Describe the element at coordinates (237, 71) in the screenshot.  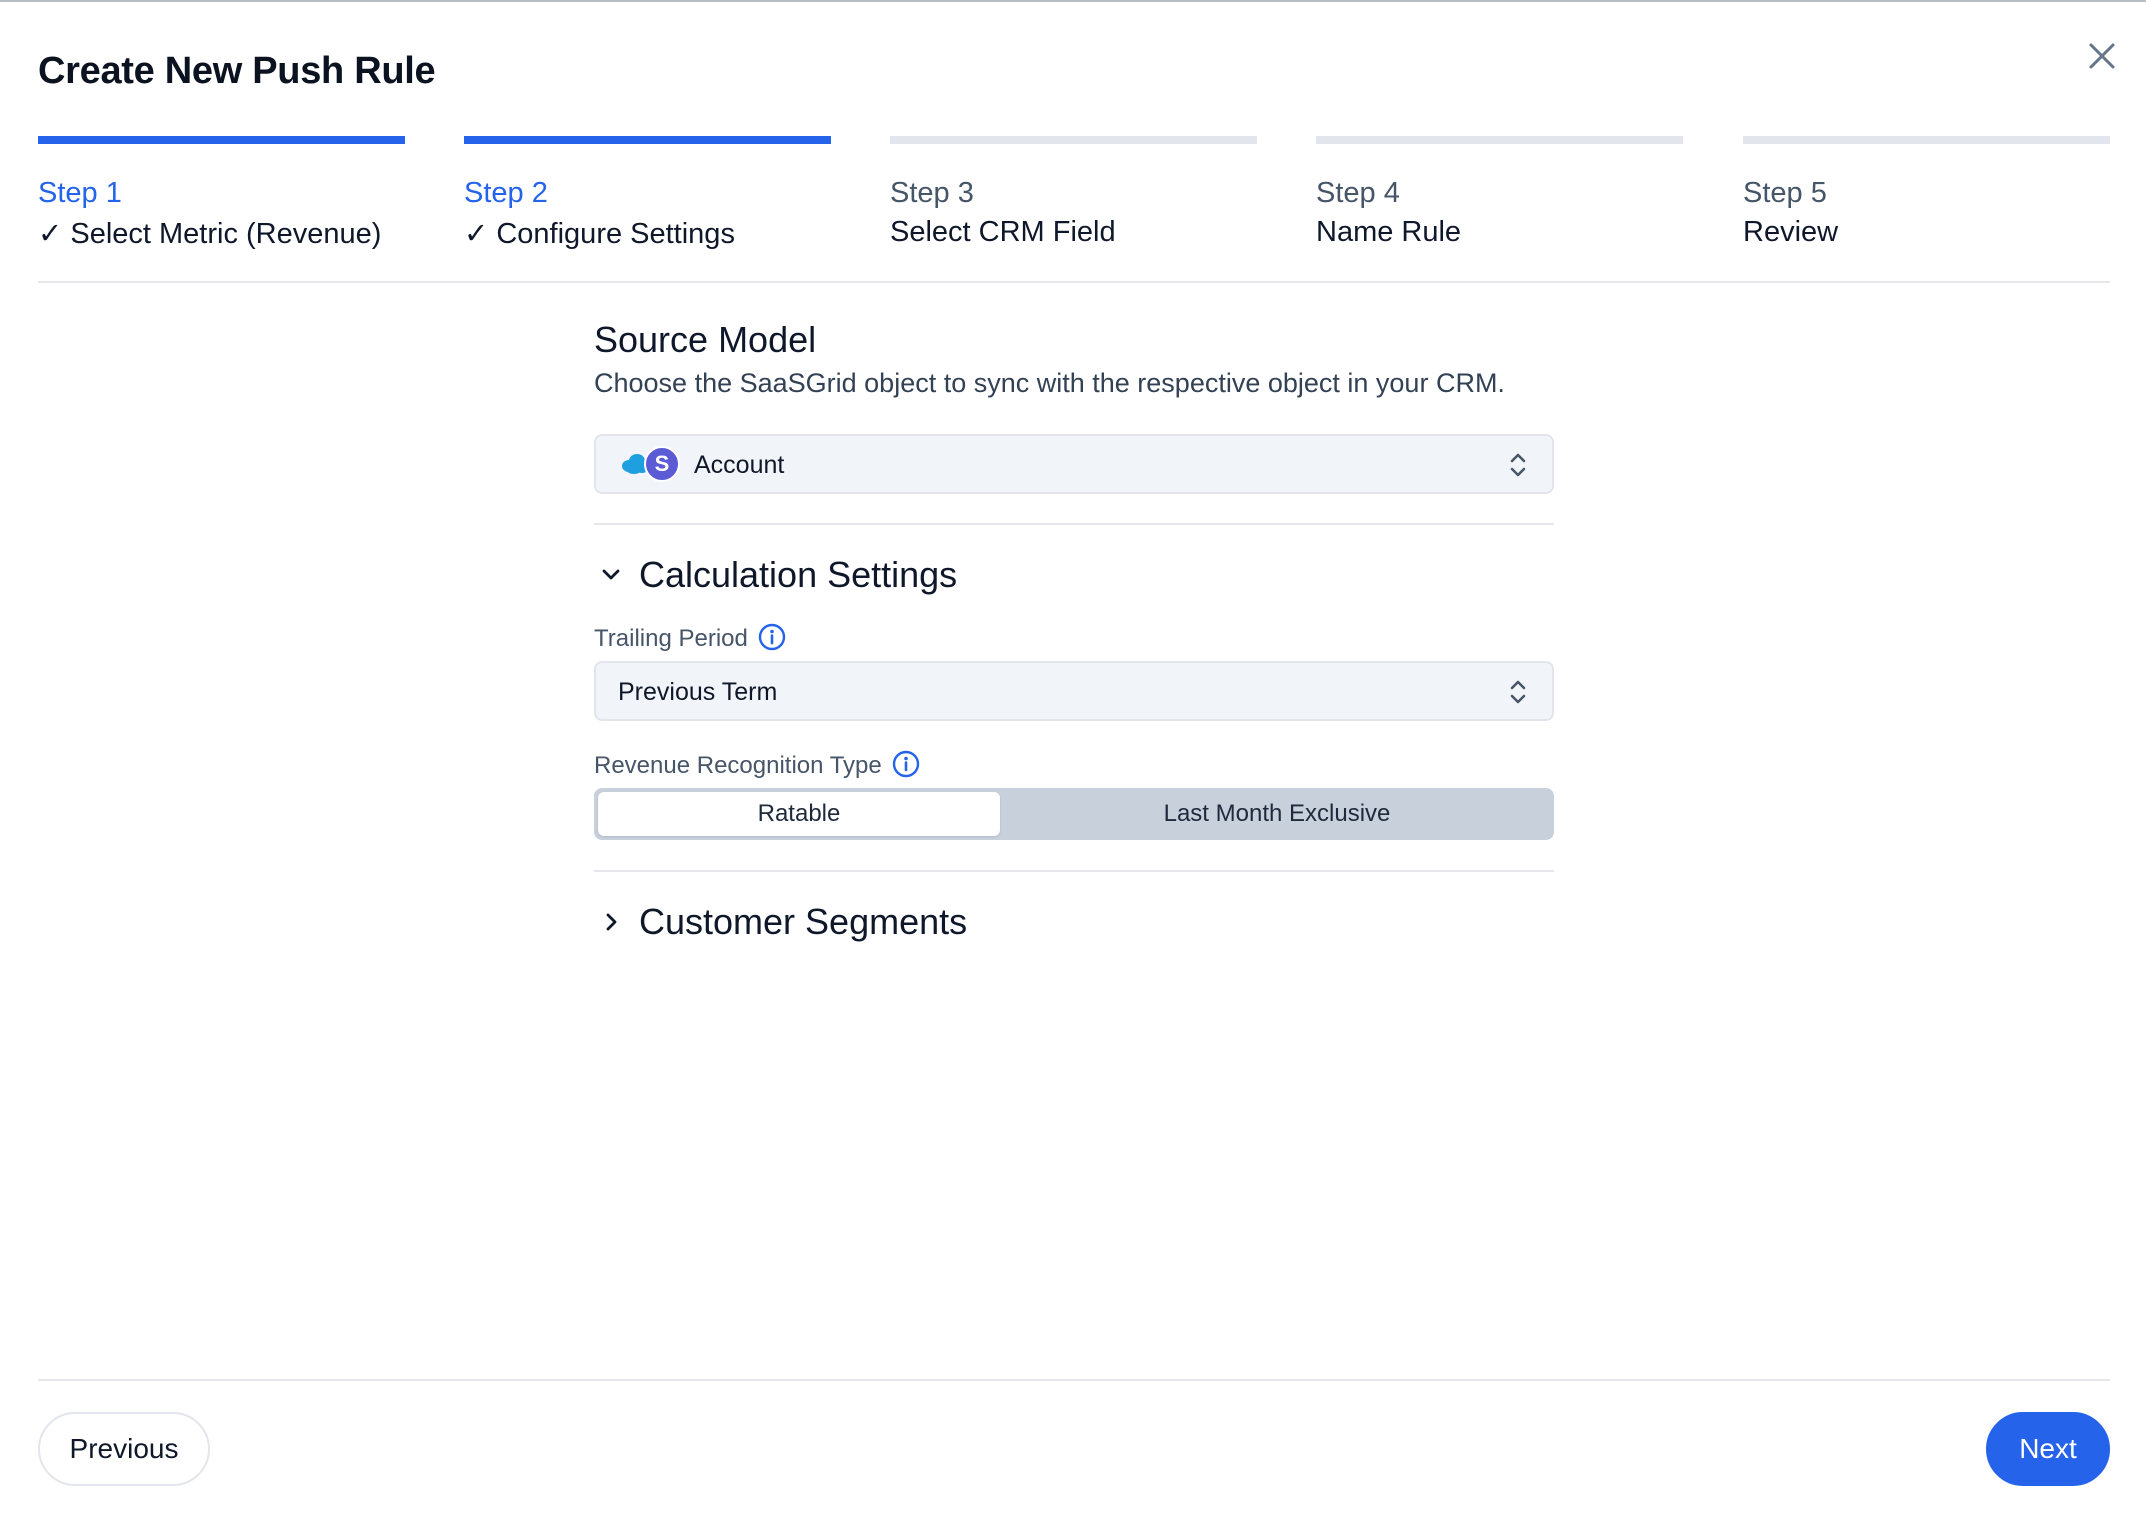
I see `dialog-title: Create New Push Rule` at that location.